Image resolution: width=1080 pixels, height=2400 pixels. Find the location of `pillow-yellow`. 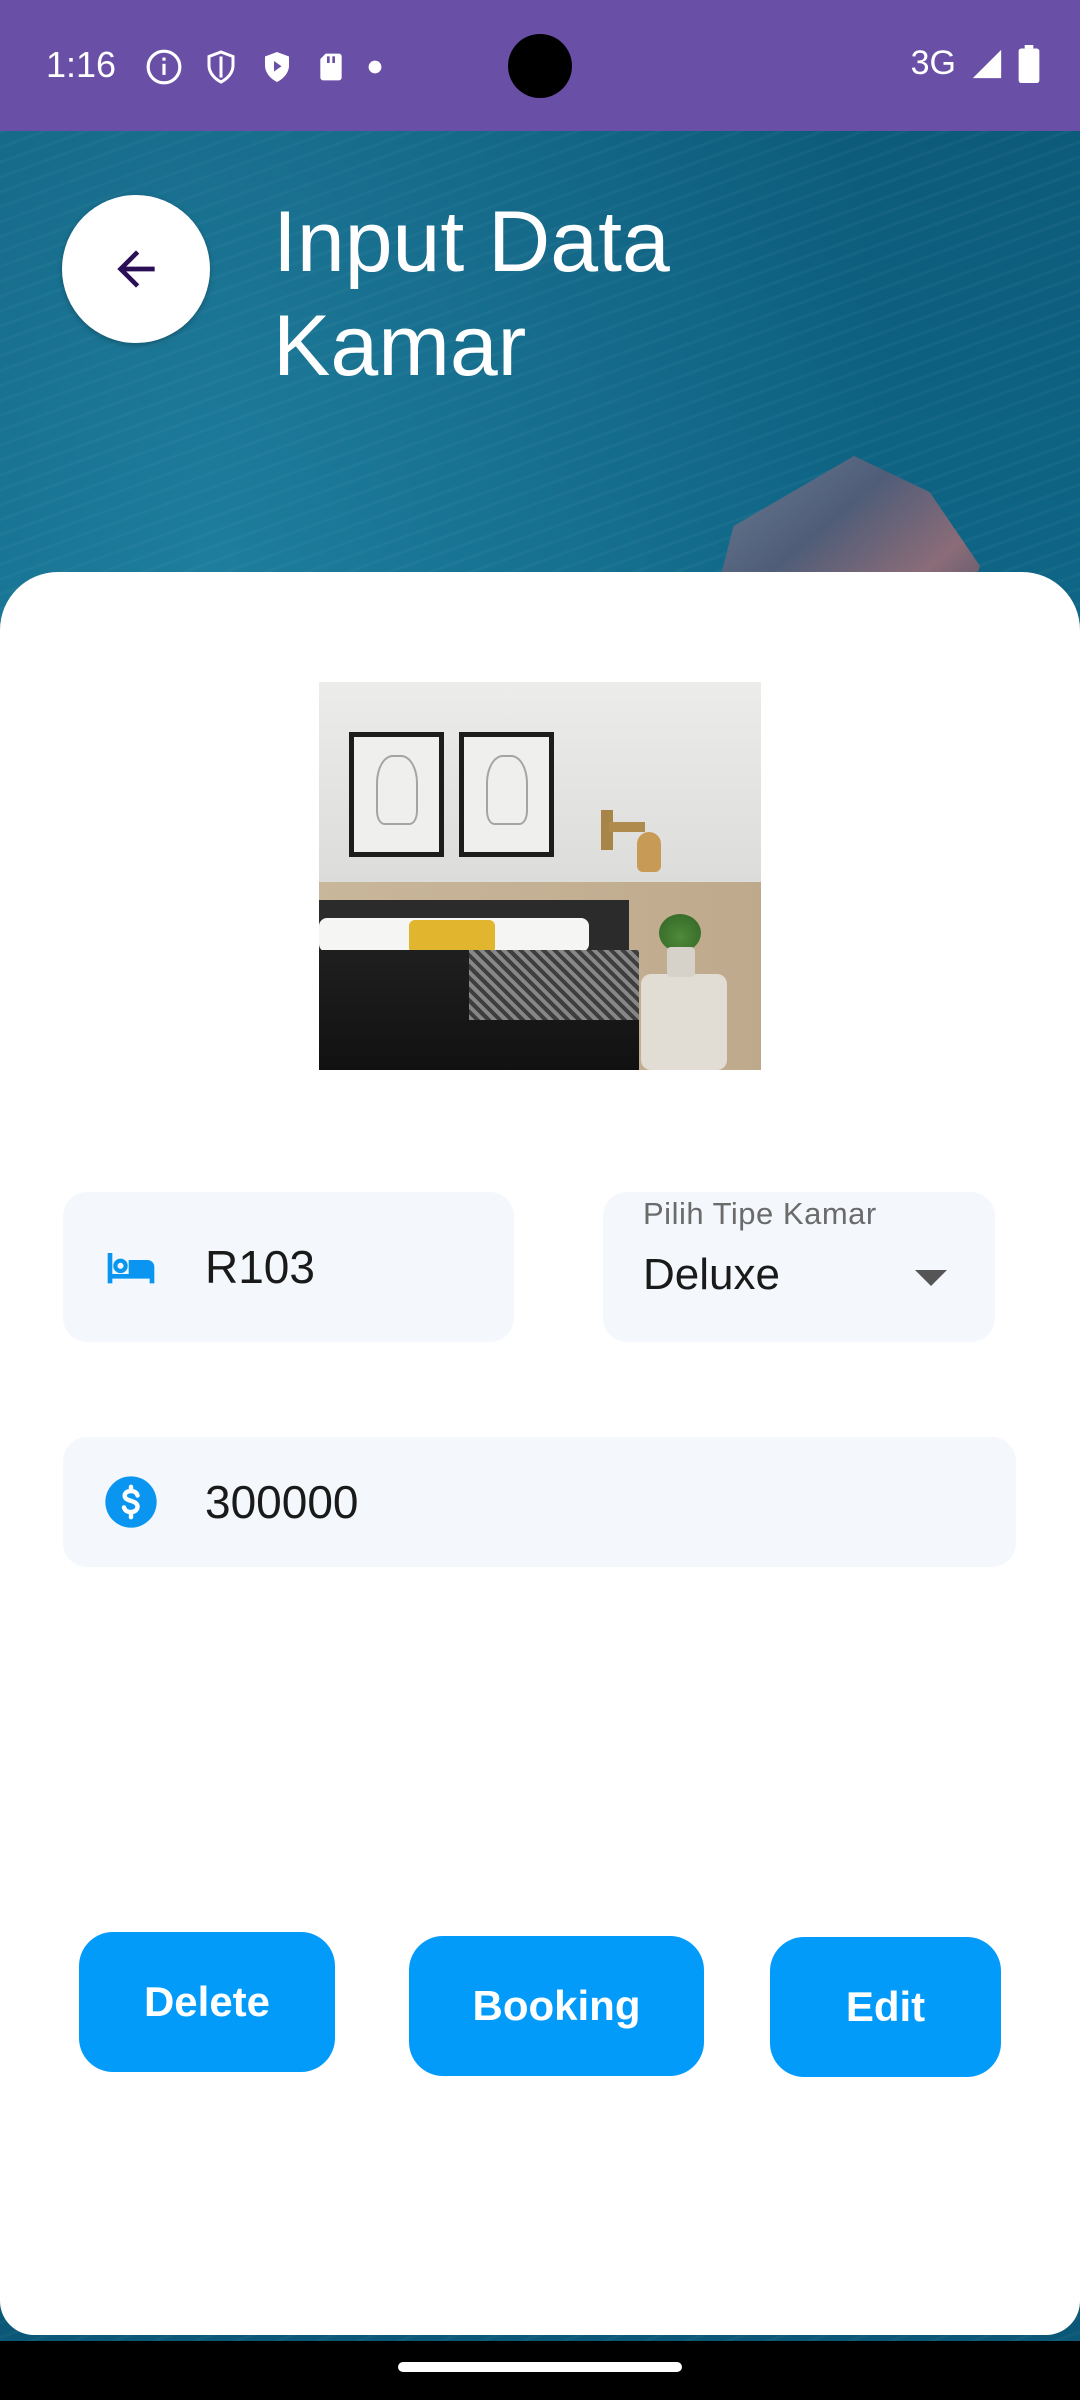

pillow-yellow is located at coordinates (452, 937).